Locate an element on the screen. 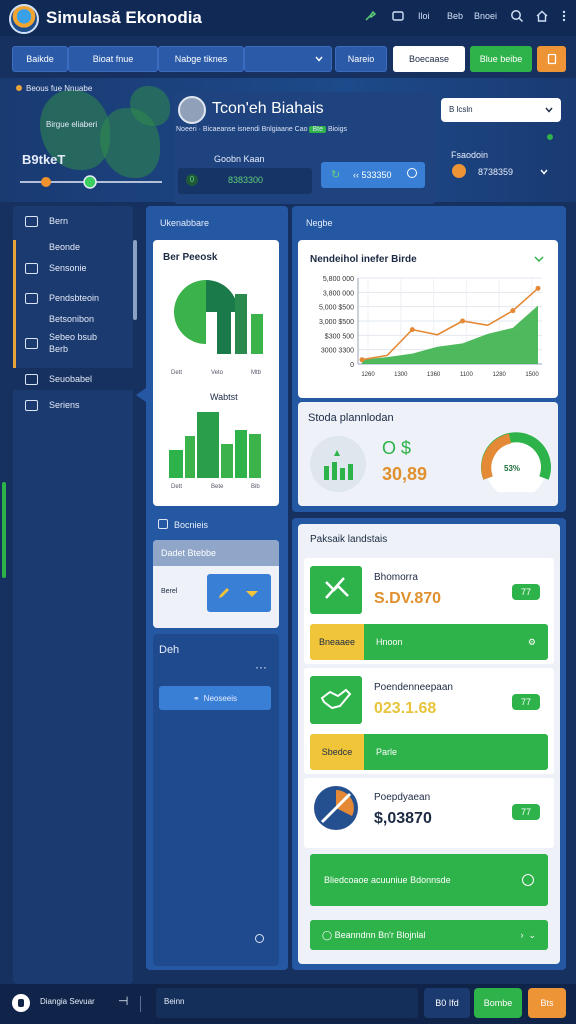  toolbar-select: Nareio is located at coordinates (361, 59).